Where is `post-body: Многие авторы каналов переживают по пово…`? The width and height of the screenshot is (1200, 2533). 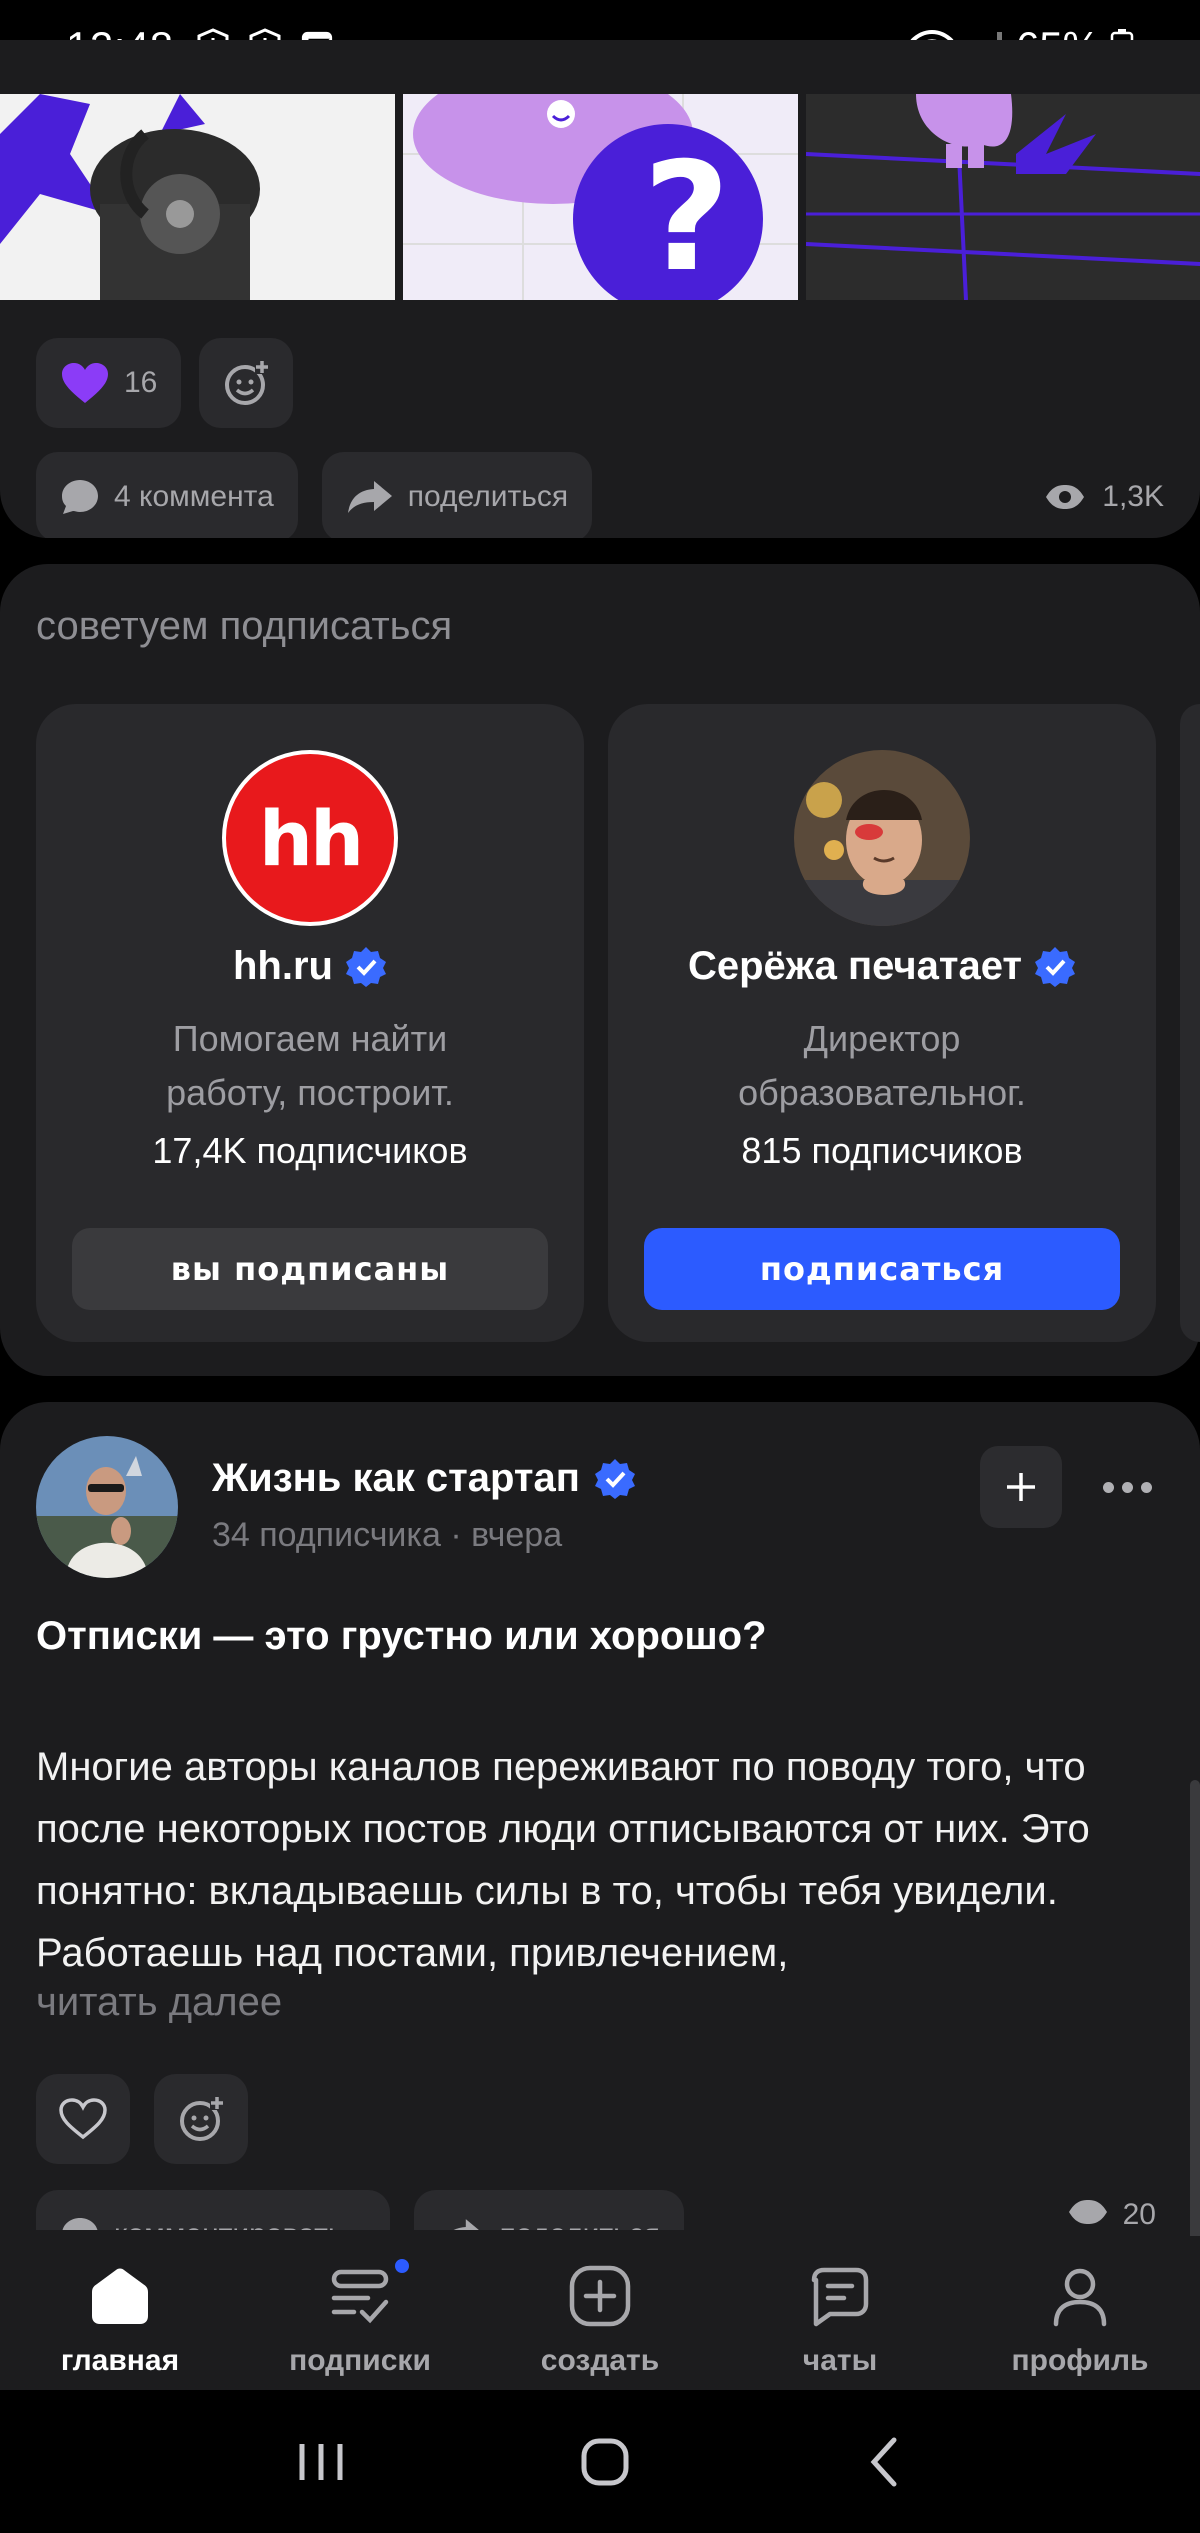
post-body: Многие авторы каналов переживают по пово… is located at coordinates (563, 1860).